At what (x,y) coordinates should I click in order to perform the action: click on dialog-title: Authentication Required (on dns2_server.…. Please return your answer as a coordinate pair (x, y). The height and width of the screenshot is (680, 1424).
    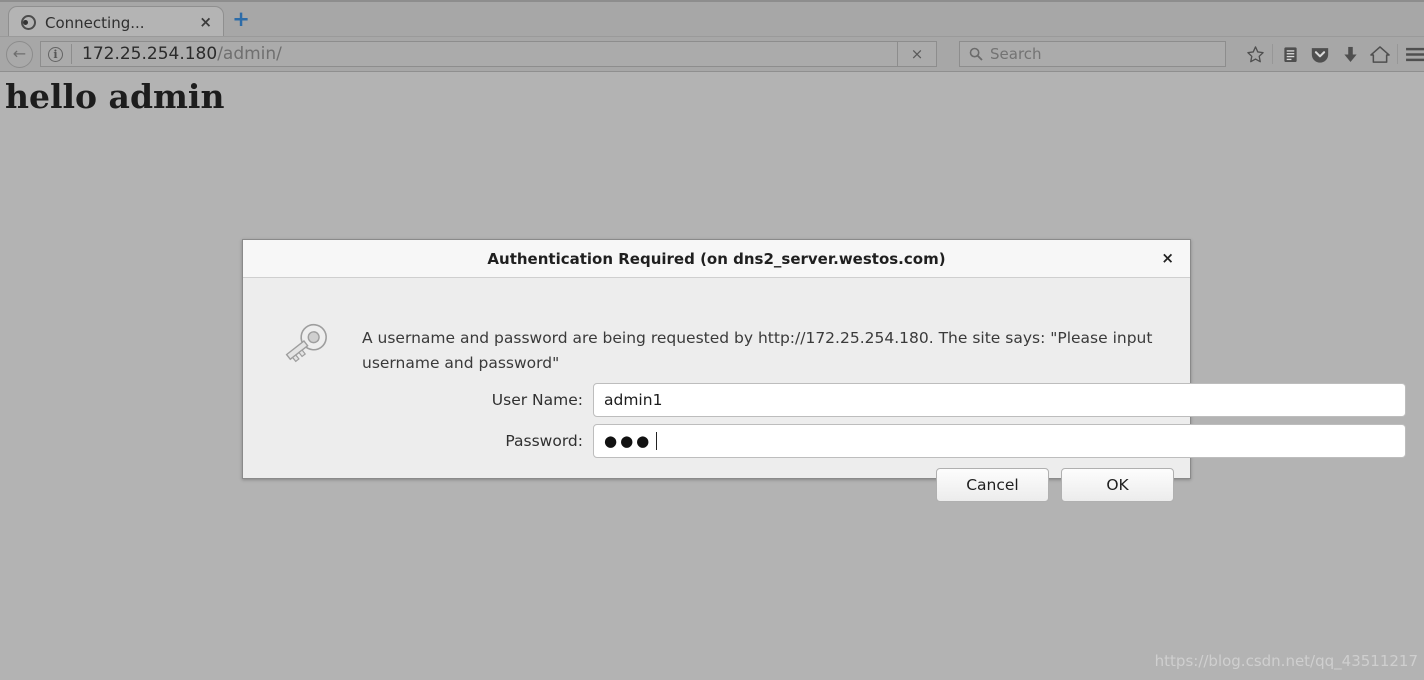
    Looking at the image, I should click on (716, 258).